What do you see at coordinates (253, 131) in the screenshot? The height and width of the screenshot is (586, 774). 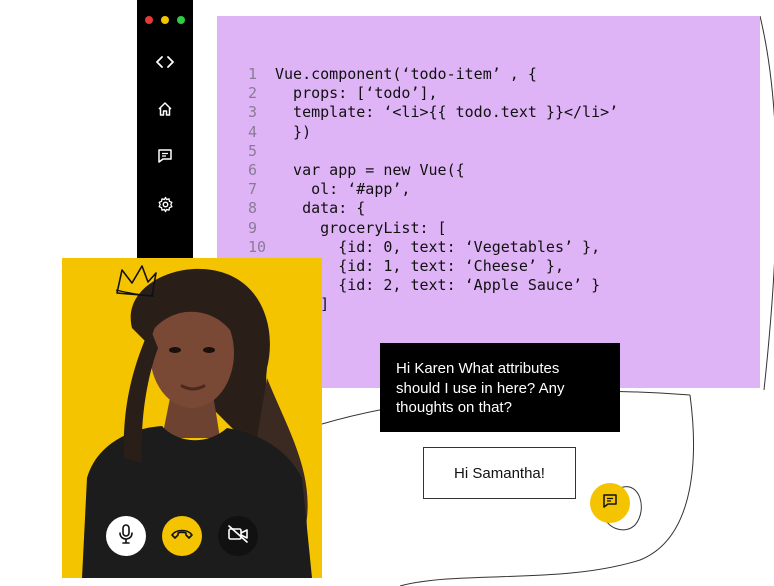 I see `line-number: 4` at bounding box center [253, 131].